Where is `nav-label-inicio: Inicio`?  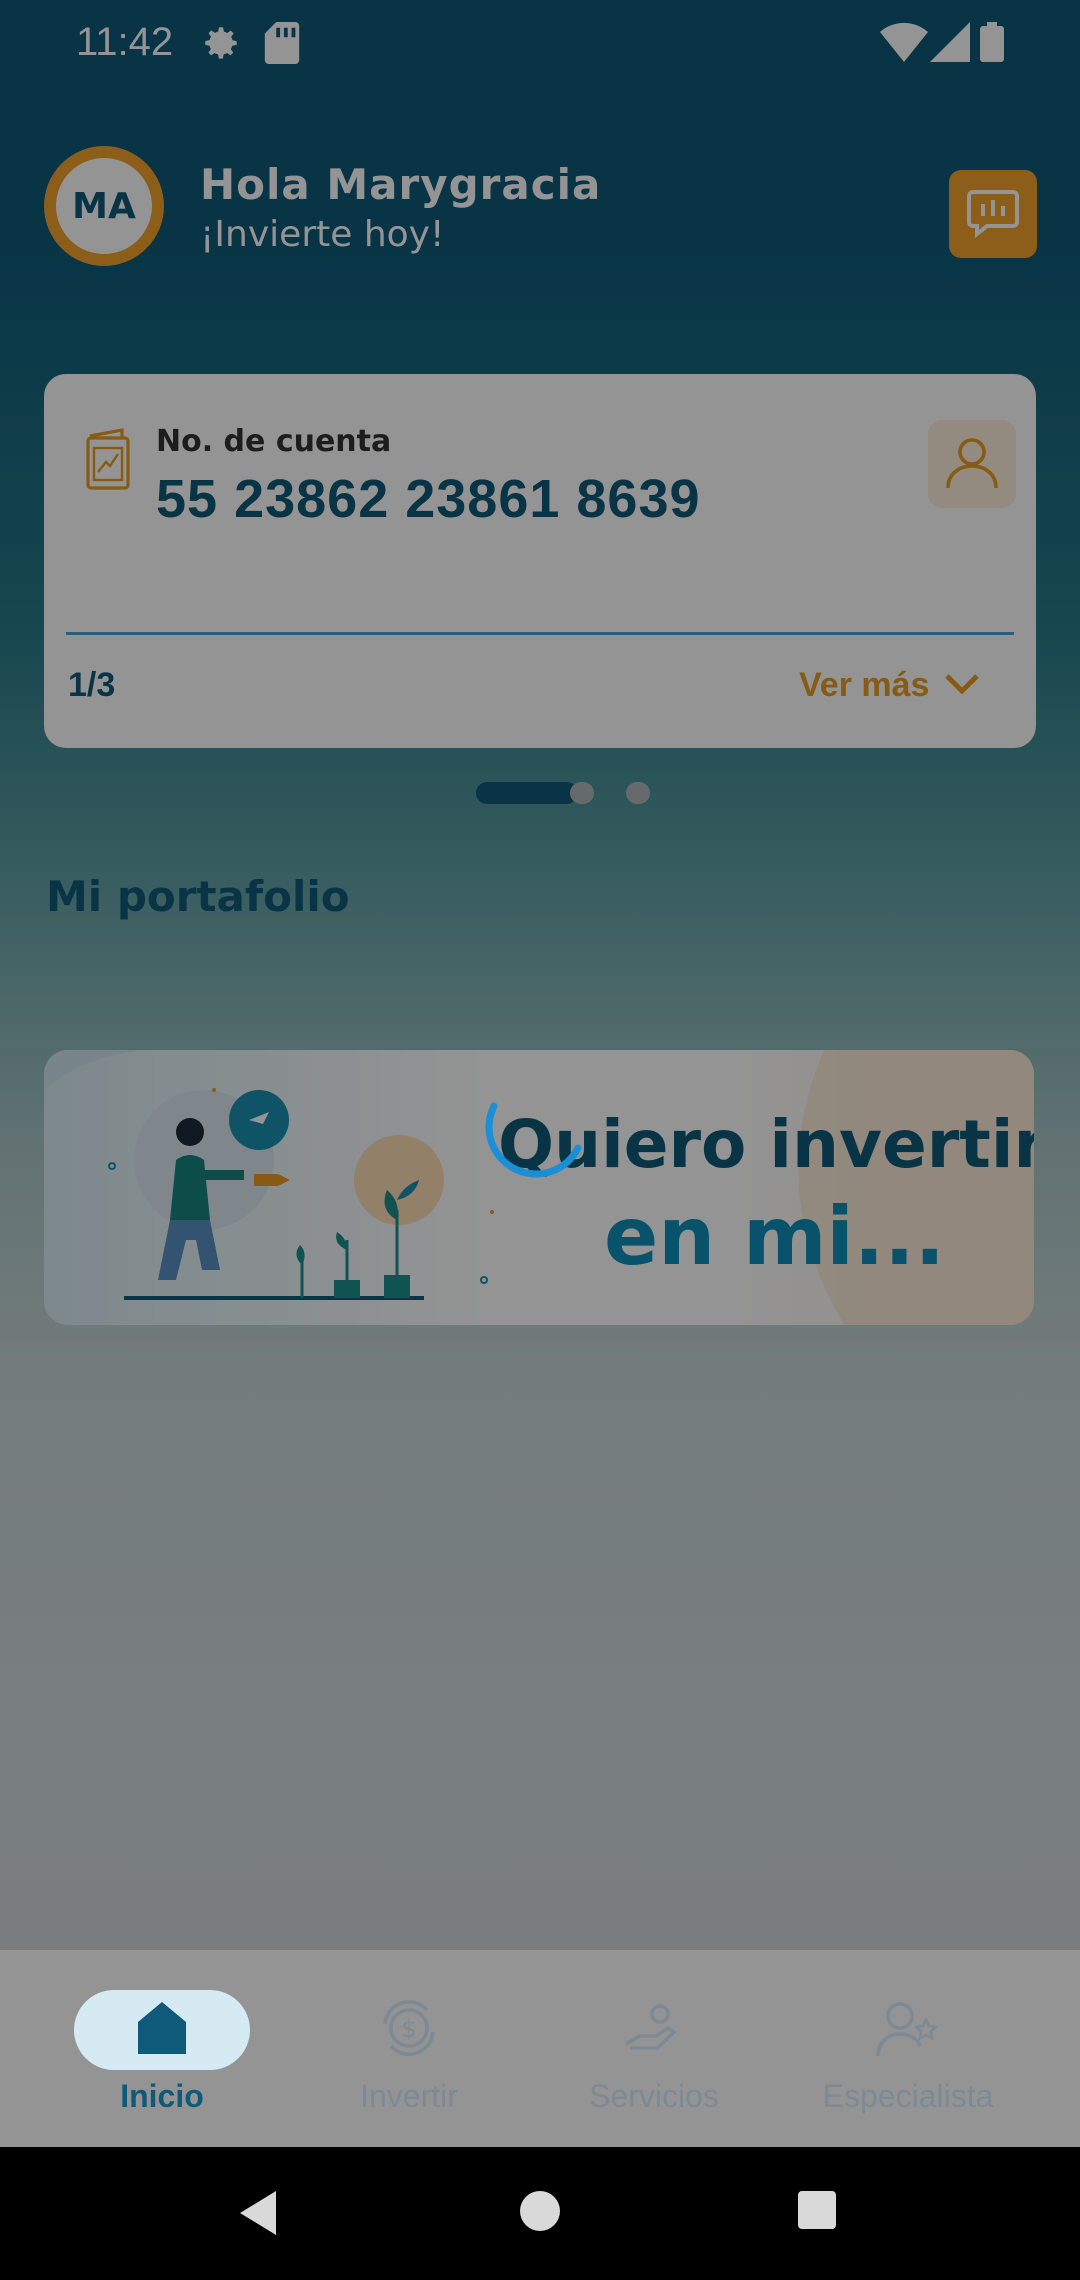 nav-label-inicio: Inicio is located at coordinates (162, 2096).